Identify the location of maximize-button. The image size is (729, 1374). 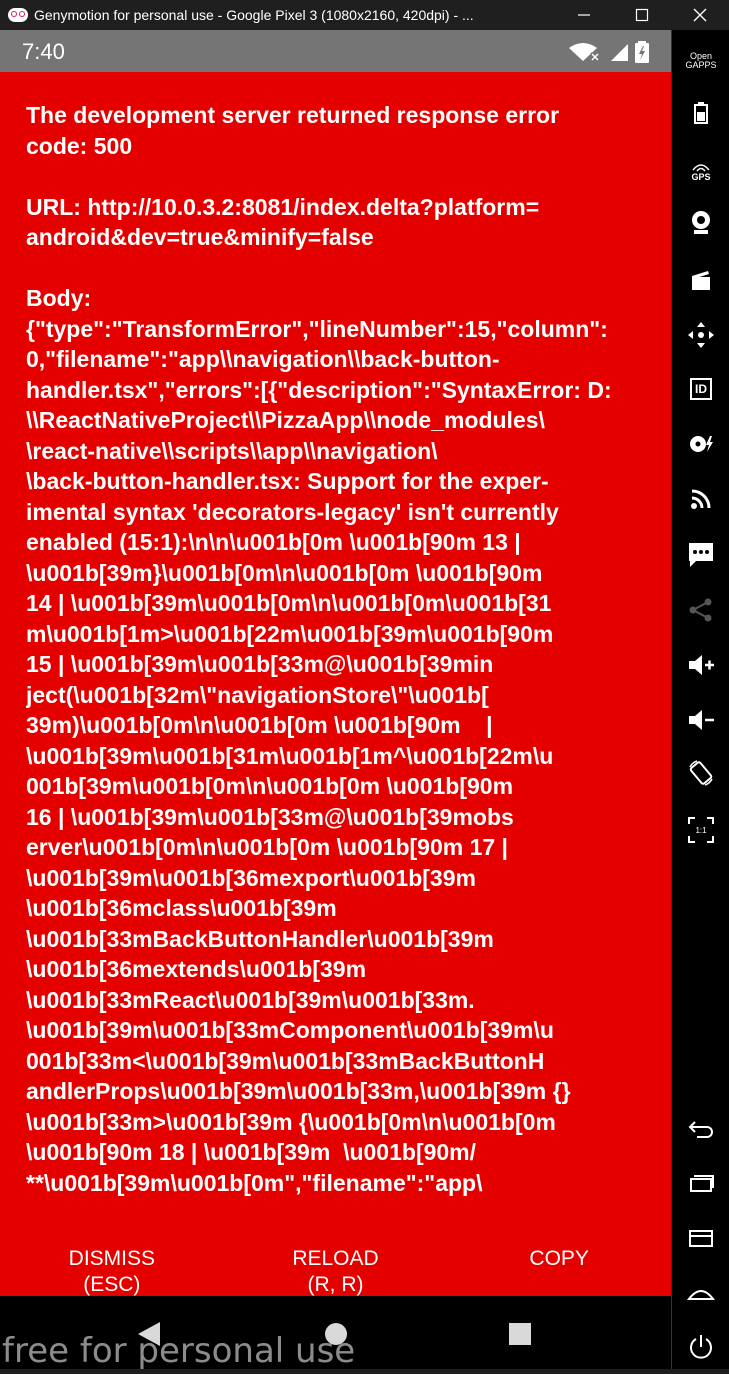
(642, 15).